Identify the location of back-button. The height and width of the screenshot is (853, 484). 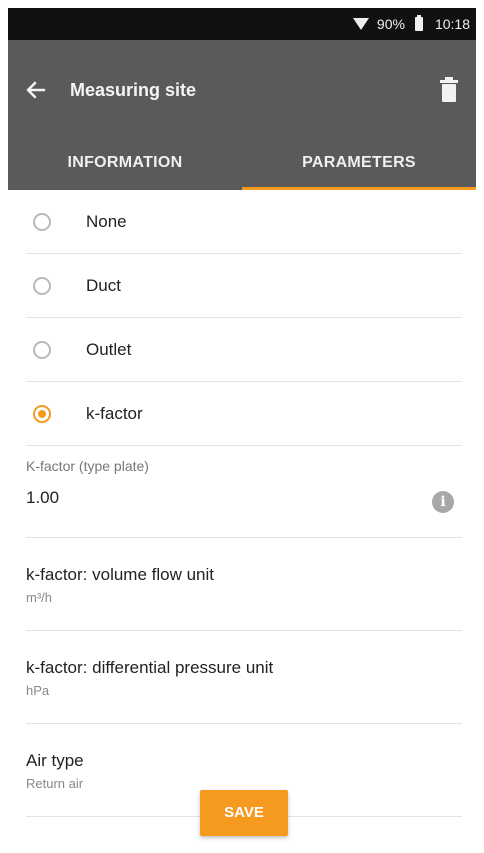
(36, 90).